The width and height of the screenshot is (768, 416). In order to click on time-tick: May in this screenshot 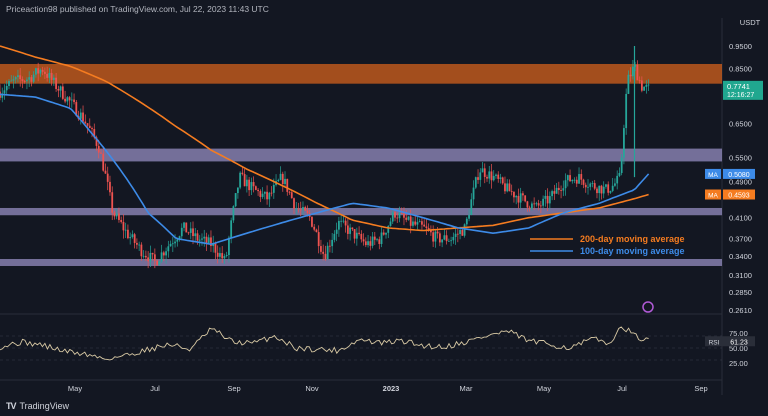, I will do `click(544, 388)`.